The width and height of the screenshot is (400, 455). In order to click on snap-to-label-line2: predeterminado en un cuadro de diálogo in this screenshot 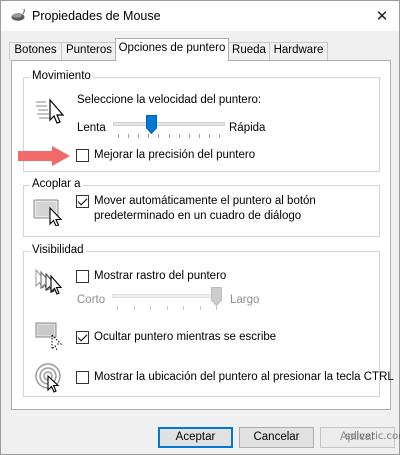, I will do `click(198, 216)`.